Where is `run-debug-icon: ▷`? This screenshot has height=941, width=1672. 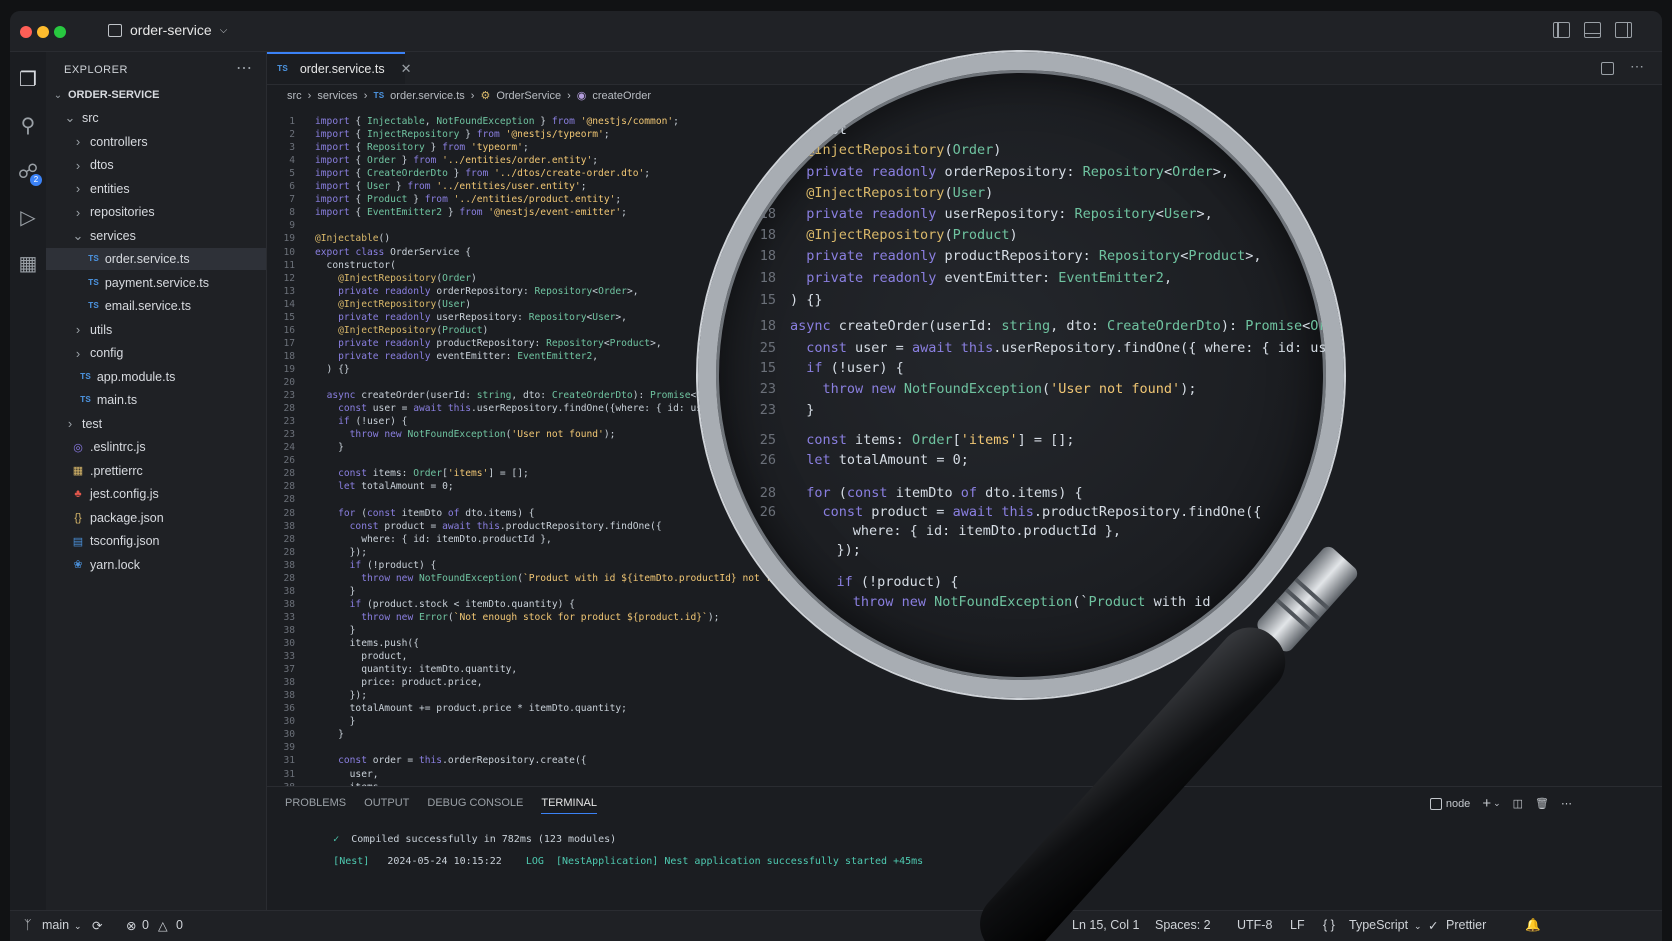
run-debug-icon: ▷ is located at coordinates (28, 218).